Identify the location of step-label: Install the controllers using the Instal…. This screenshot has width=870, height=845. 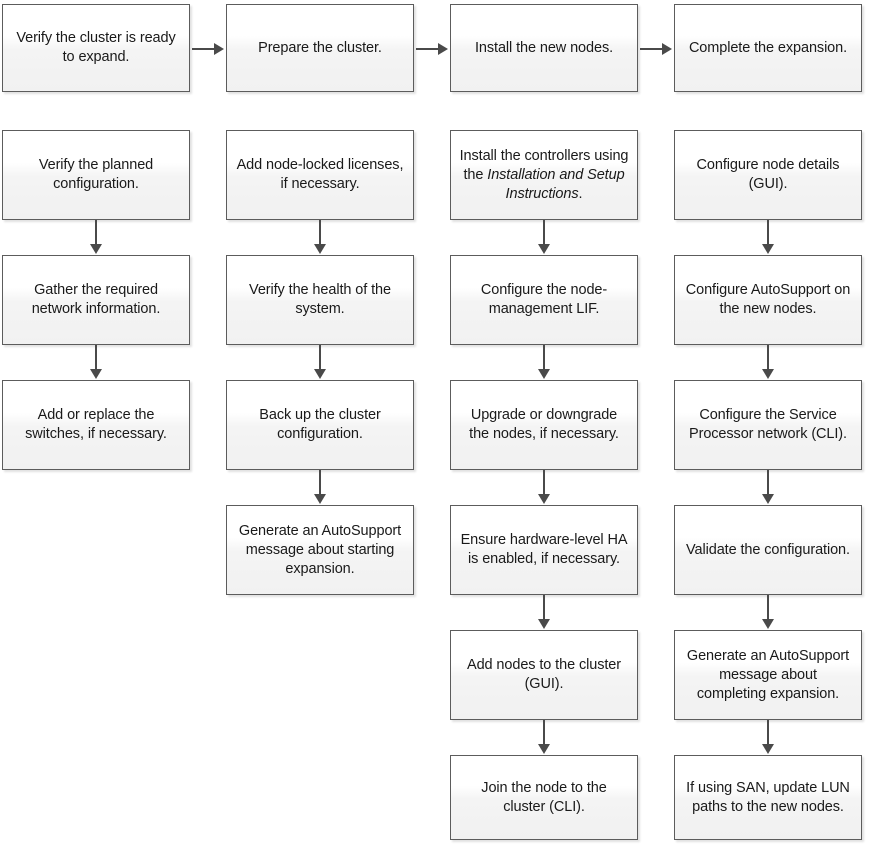
(544, 175).